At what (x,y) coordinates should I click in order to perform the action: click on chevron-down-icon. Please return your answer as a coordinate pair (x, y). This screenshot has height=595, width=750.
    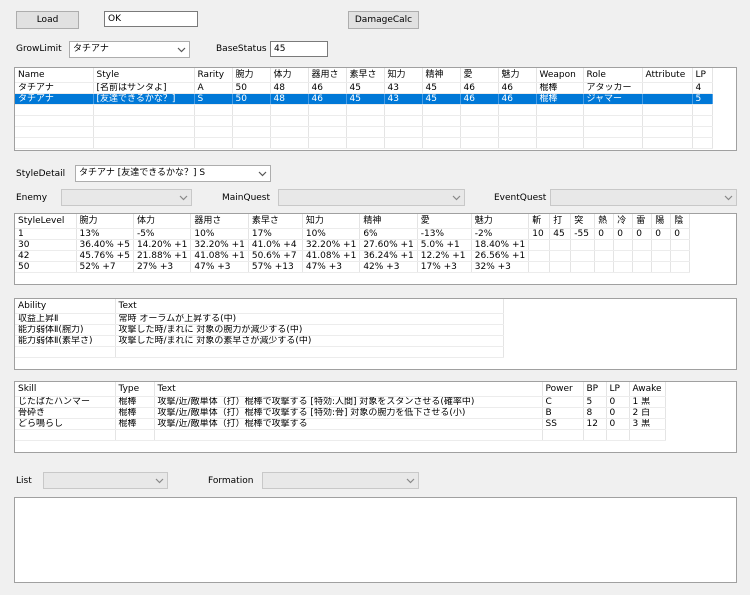
    Looking at the image, I should click on (410, 481).